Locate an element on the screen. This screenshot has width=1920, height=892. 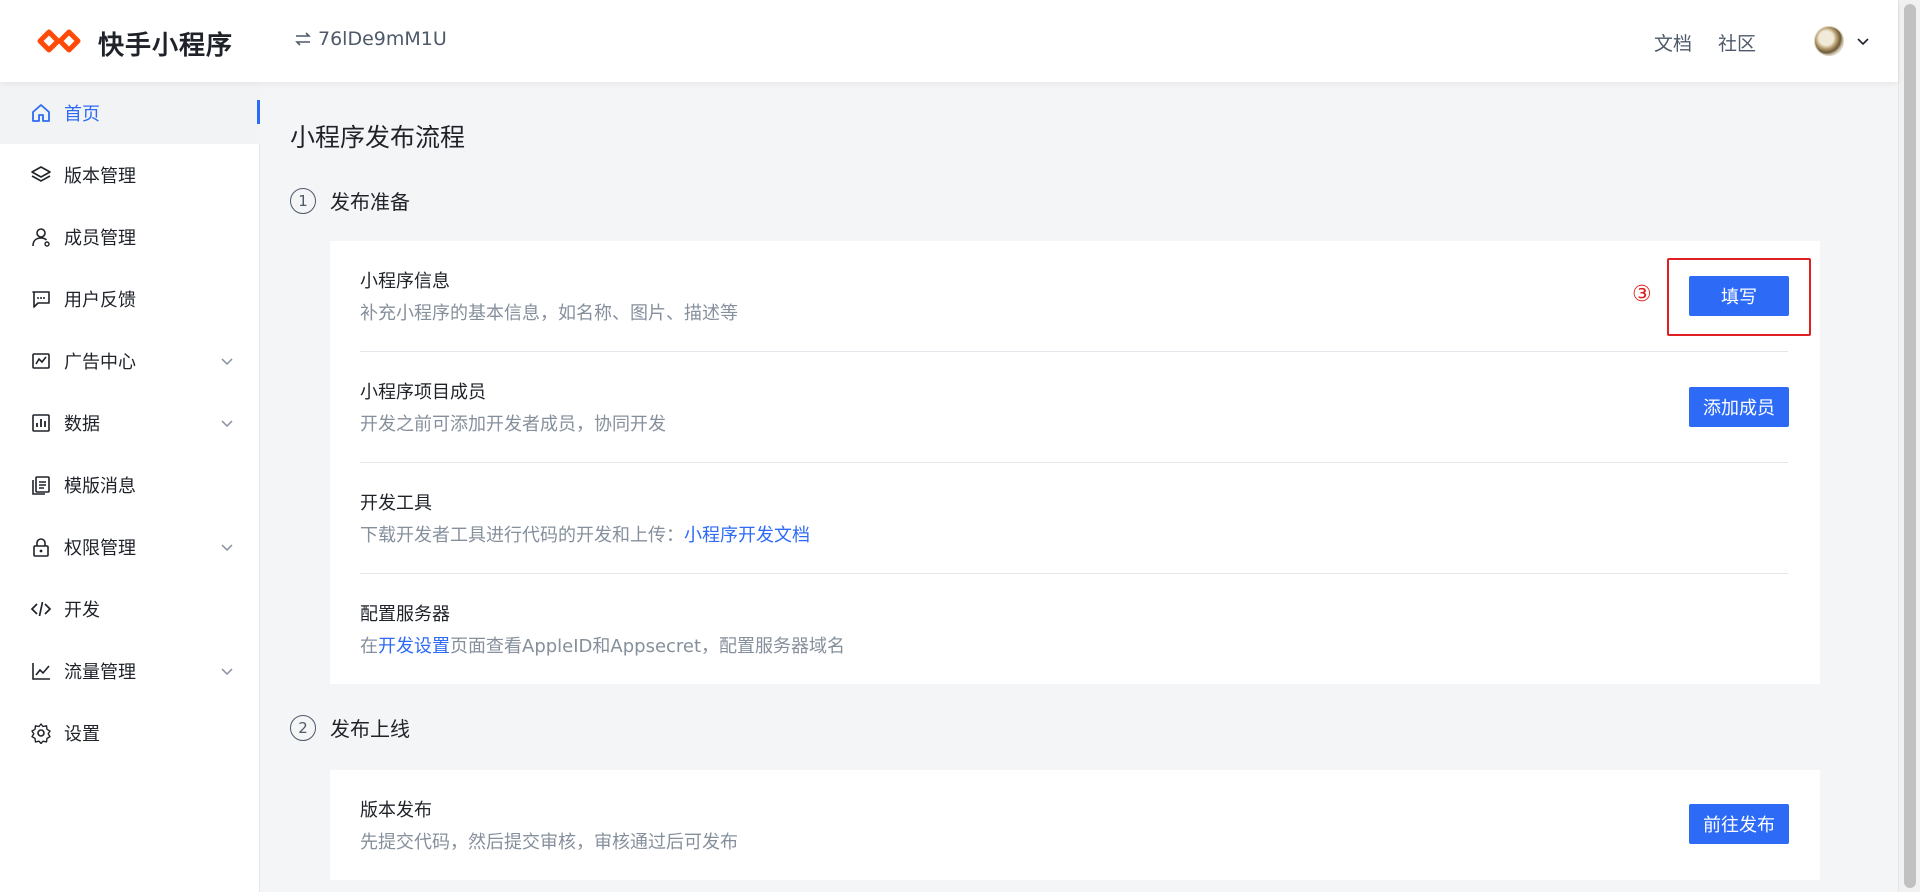
sidebar-item-label: 开发 is located at coordinates (82, 610).